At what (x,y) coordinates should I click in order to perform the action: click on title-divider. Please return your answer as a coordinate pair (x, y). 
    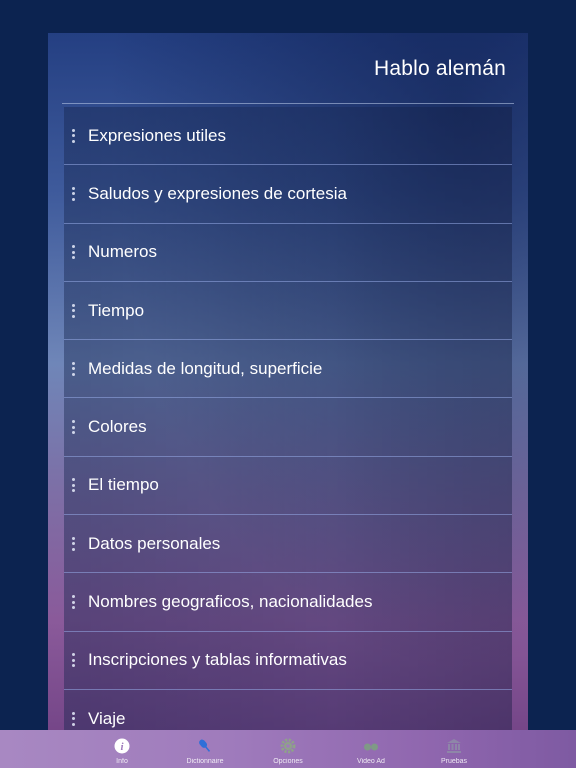
    Looking at the image, I should click on (288, 103).